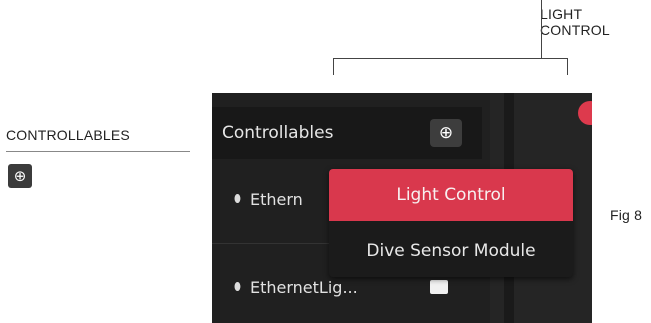 This screenshot has height=323, width=651. I want to click on add-controllable-menu: Light Control Dive Sensor Module, so click(451, 223).